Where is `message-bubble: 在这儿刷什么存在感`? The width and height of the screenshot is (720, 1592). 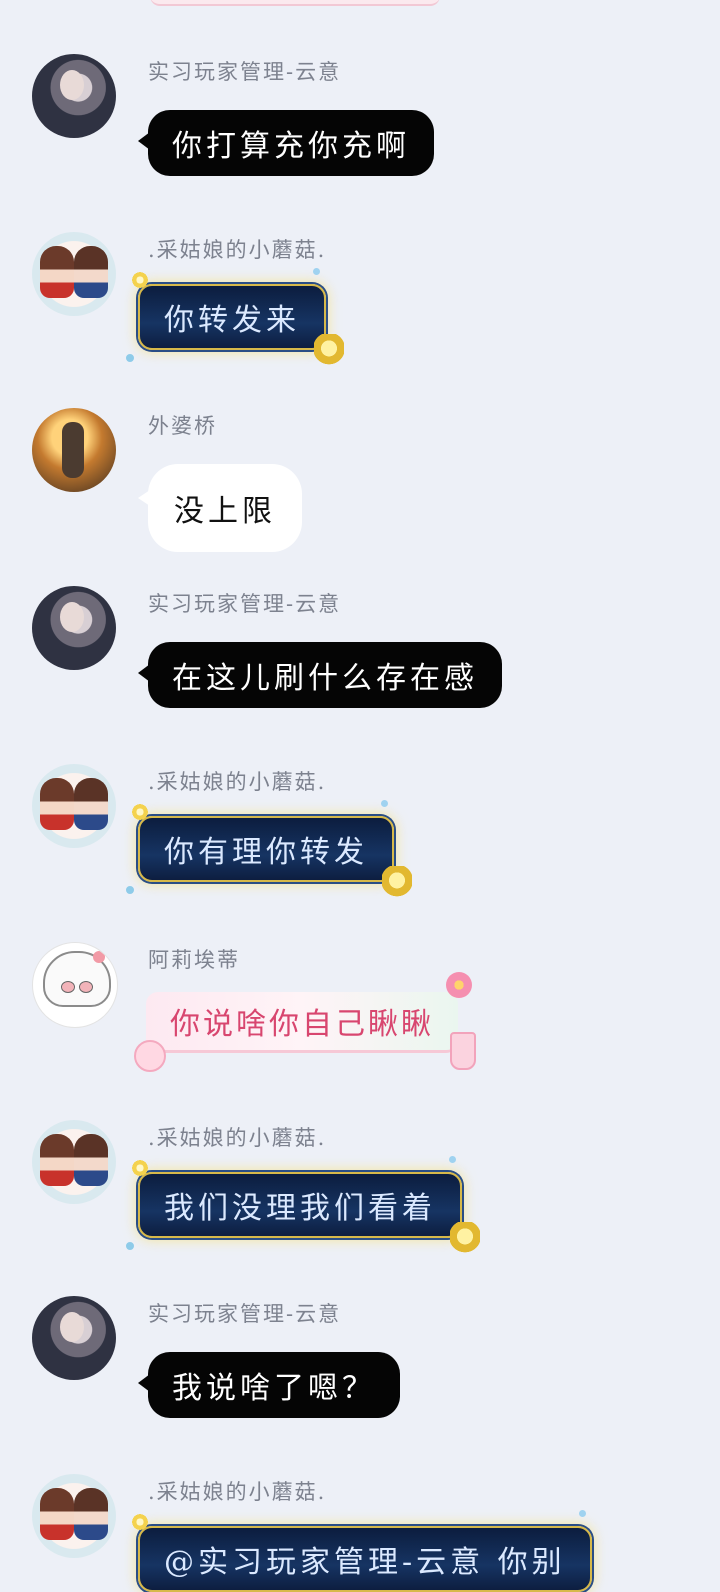
message-bubble: 在这儿刷什么存在感 is located at coordinates (320, 675).